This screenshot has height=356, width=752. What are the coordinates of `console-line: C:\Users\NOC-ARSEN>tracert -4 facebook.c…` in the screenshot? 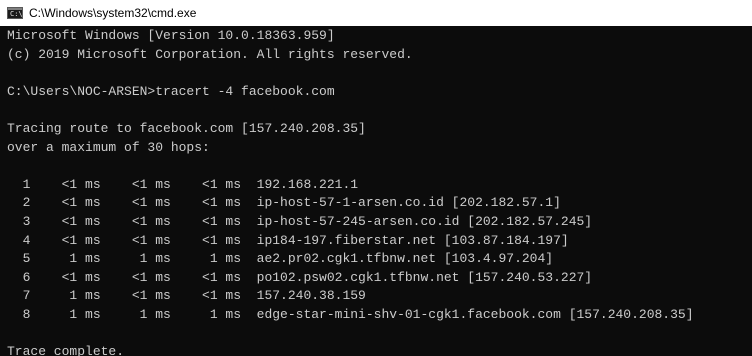 It's located at (171, 91).